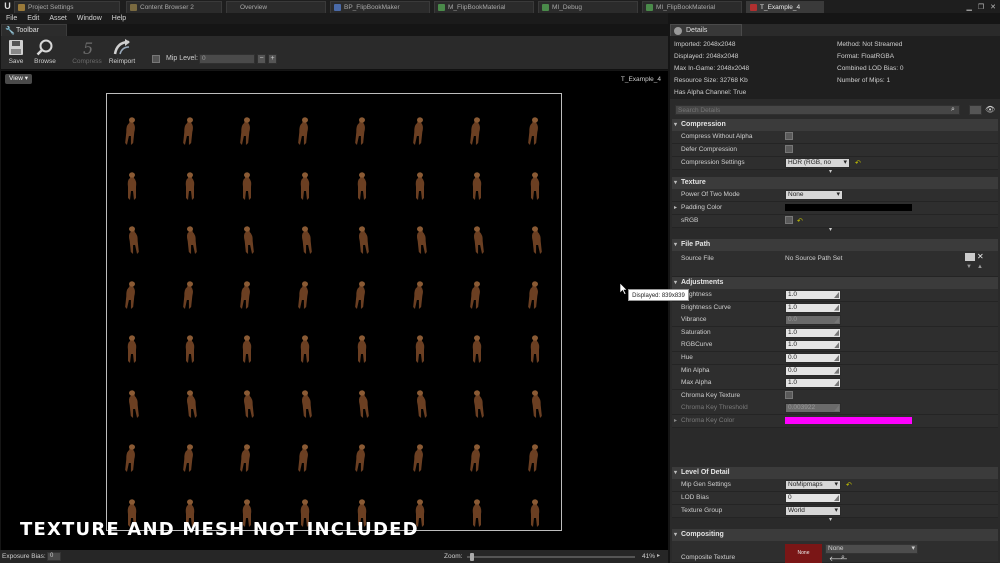 This screenshot has width=1000, height=563. I want to click on power-of-two-dropdown: None, so click(814, 195).